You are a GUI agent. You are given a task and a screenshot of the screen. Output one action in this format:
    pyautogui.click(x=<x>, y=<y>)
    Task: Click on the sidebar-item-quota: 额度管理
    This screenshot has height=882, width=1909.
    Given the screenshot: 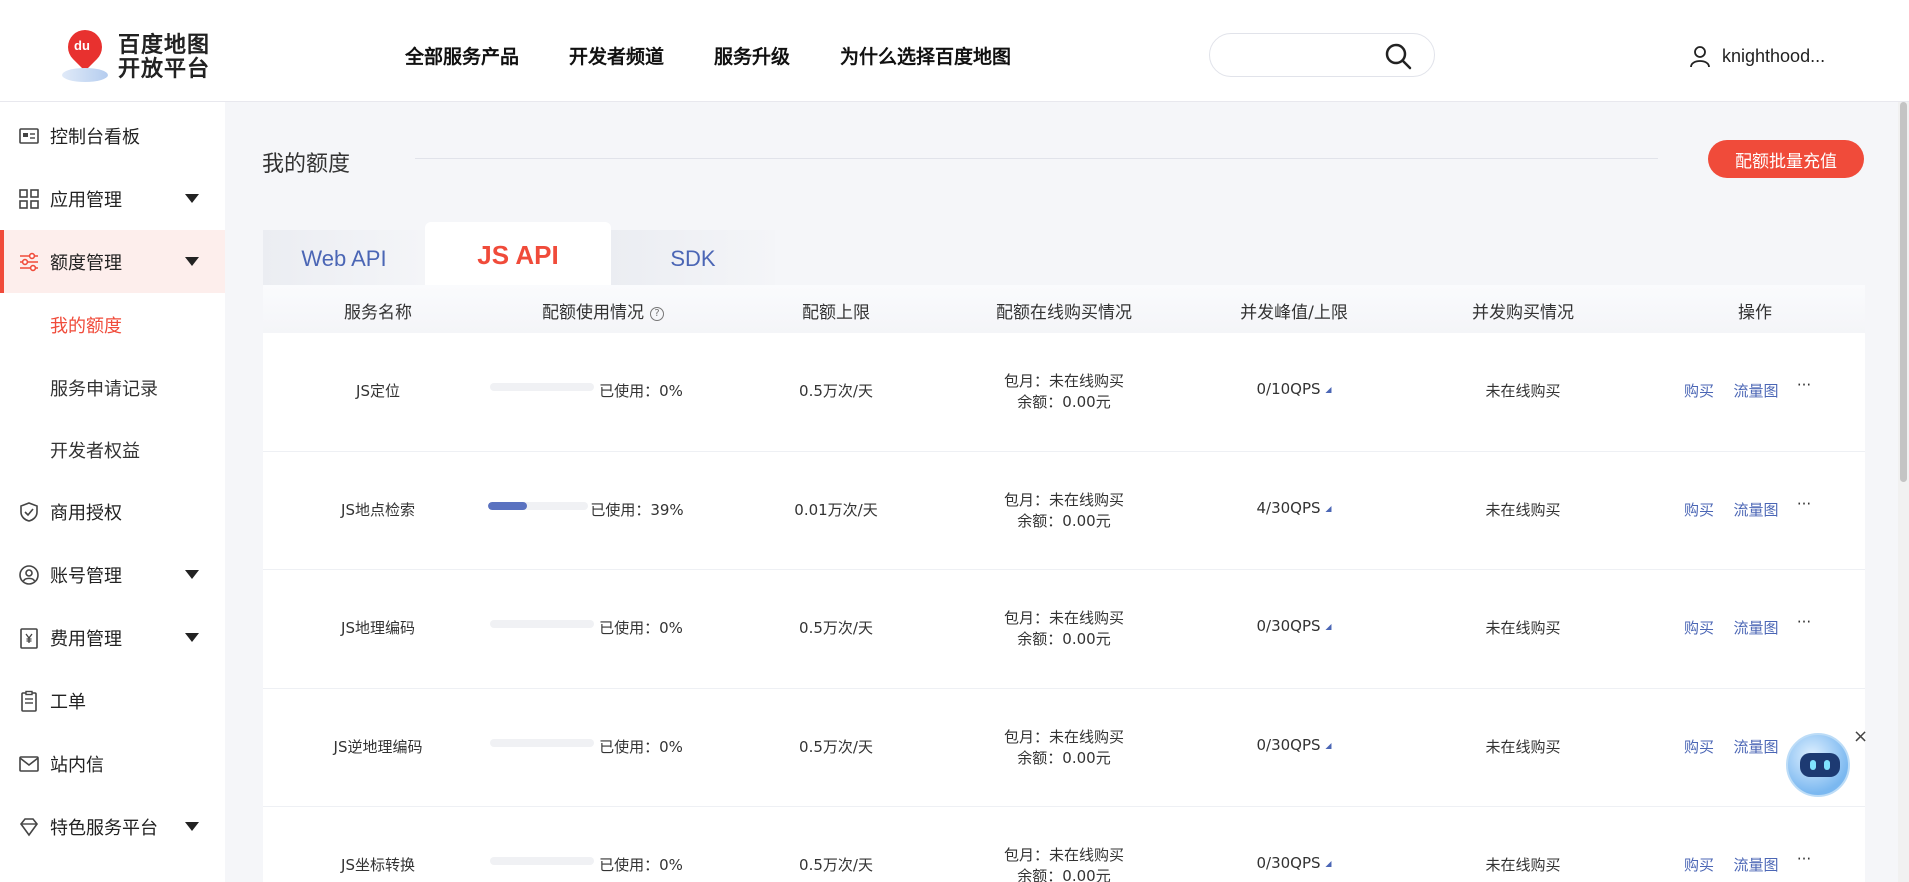 What is the action you would take?
    pyautogui.click(x=112, y=261)
    